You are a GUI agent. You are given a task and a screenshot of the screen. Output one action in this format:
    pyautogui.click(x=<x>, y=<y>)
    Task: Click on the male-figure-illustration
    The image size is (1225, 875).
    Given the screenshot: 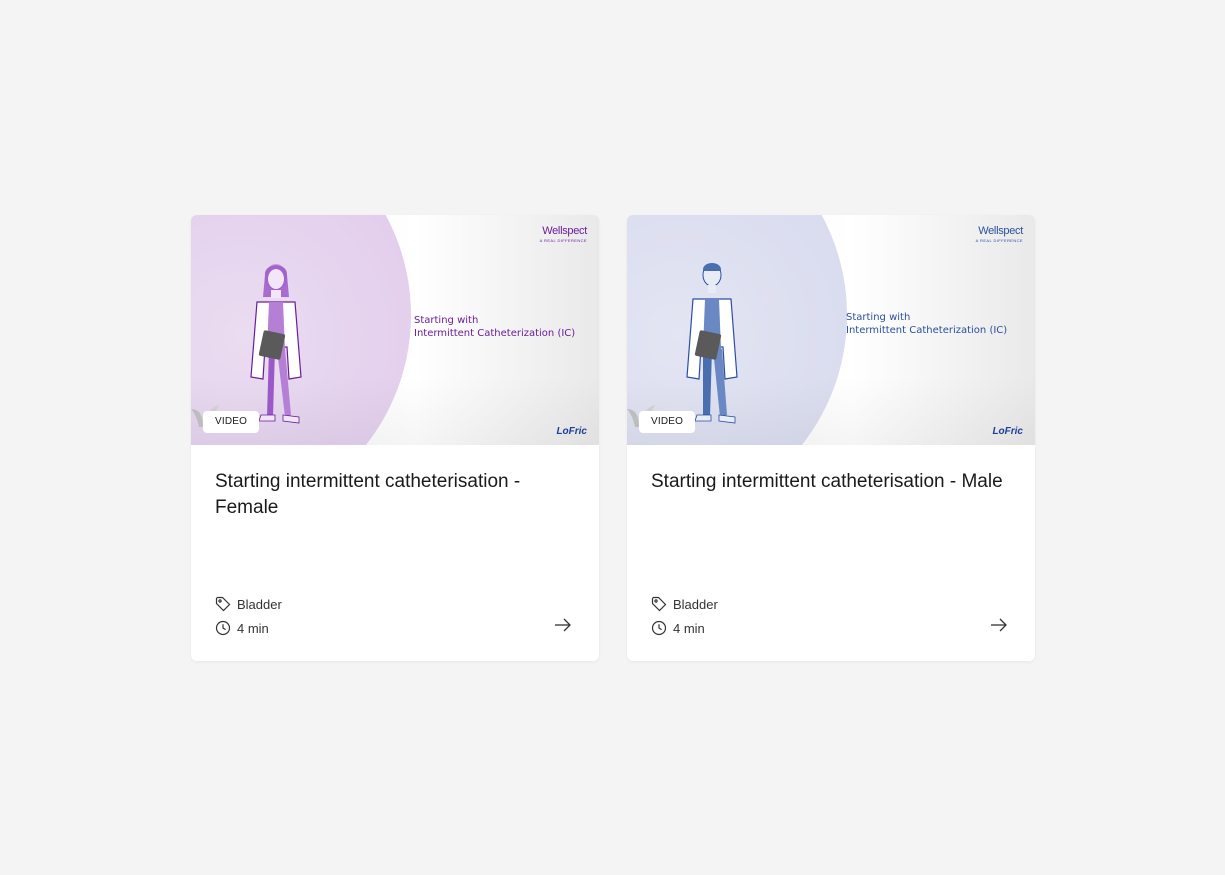 What is the action you would take?
    pyautogui.click(x=712, y=343)
    